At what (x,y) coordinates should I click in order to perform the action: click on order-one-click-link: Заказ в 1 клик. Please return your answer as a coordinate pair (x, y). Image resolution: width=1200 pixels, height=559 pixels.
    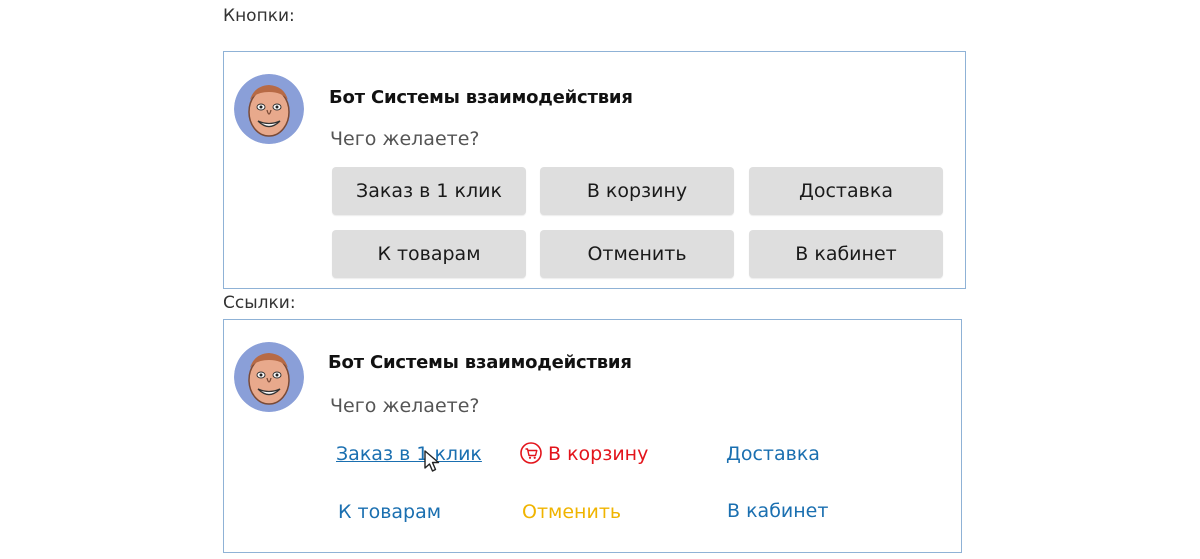
    Looking at the image, I should click on (409, 454).